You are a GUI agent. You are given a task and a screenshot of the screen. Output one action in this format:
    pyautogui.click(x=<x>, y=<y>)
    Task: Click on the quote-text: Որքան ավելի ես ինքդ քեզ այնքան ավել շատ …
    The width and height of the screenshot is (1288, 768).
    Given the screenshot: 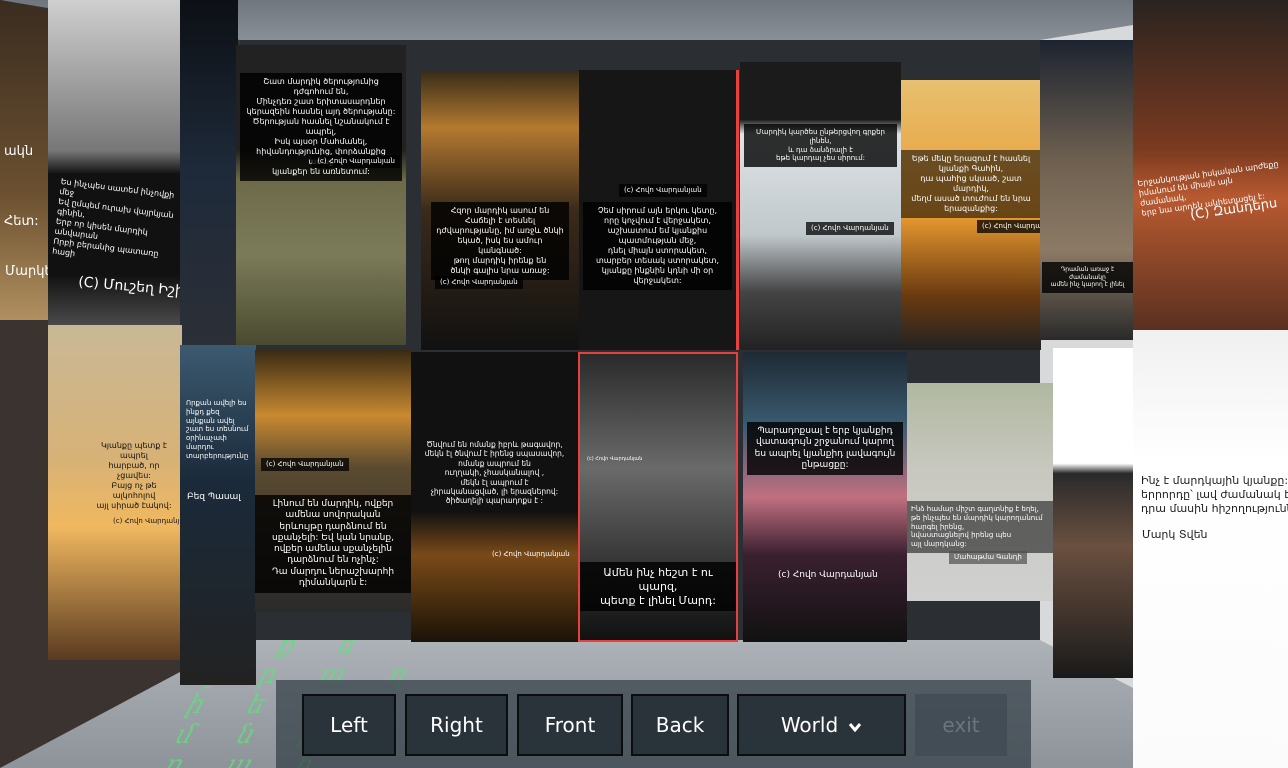 What is the action you would take?
    pyautogui.click(x=217, y=429)
    